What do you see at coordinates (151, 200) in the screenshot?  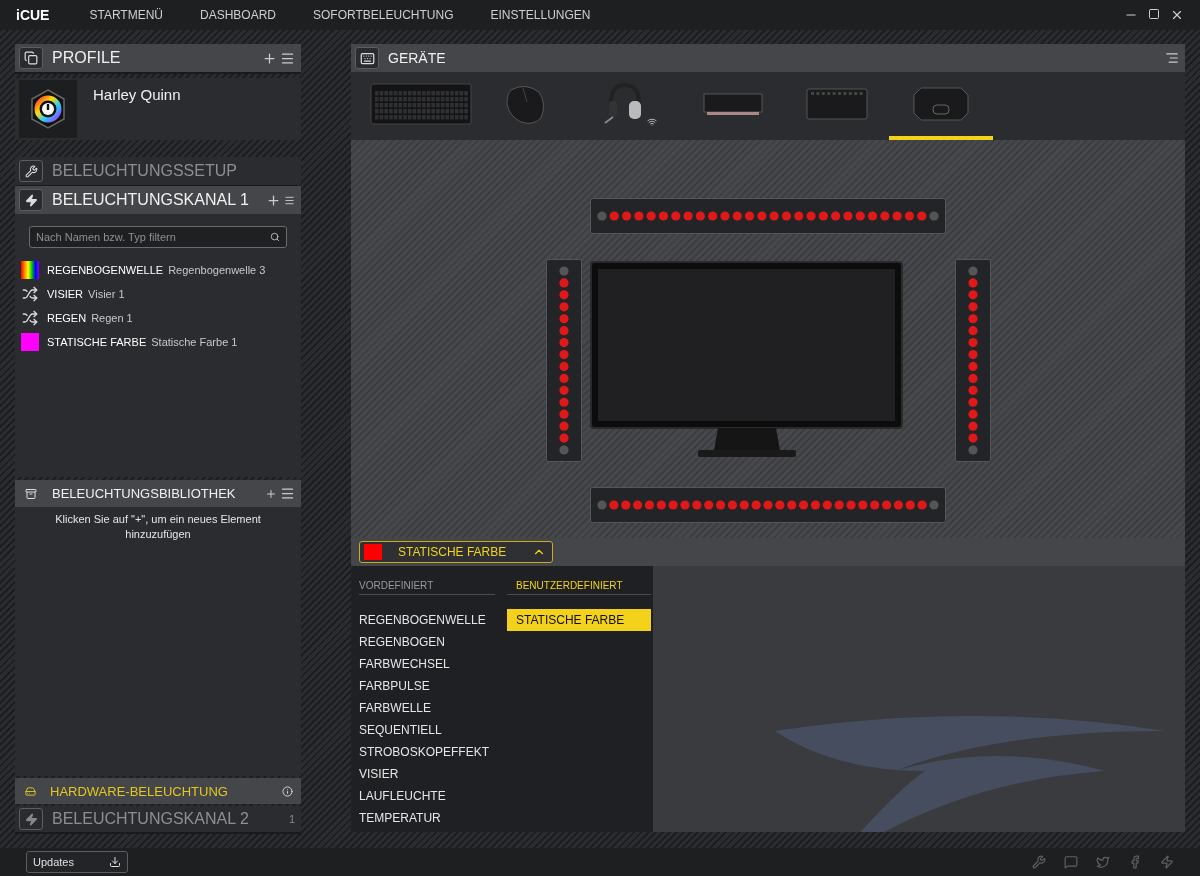 I see `panel-title: BELEUCHTUNGSKANAL 1` at bounding box center [151, 200].